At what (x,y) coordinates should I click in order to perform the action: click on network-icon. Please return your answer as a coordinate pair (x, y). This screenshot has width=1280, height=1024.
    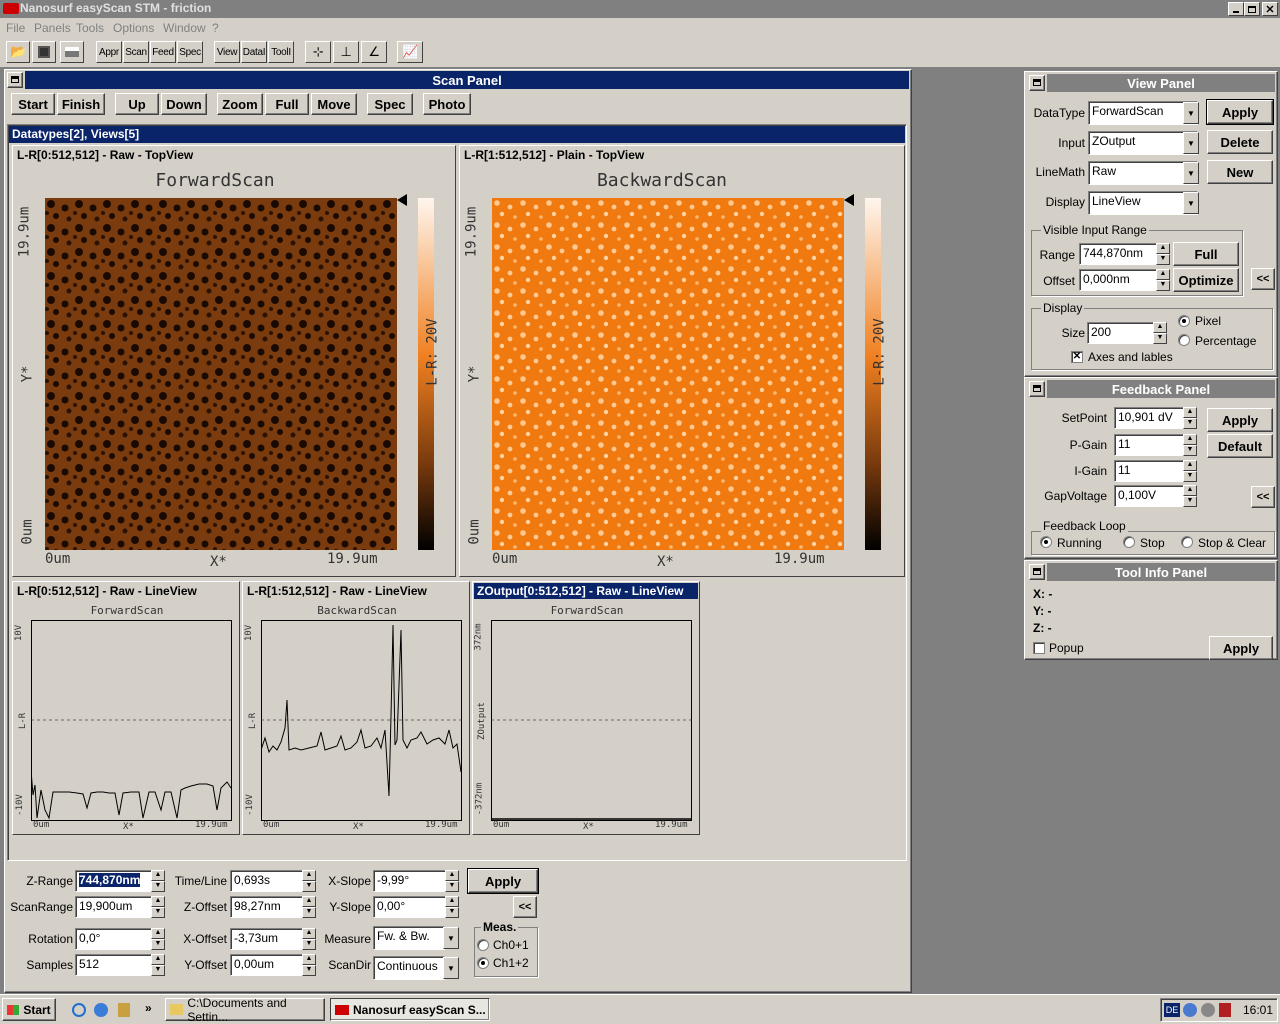
    Looking at the image, I should click on (1190, 1010).